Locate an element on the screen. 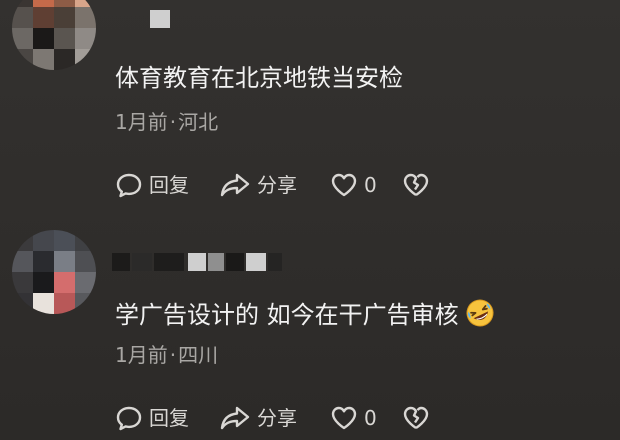 The image size is (620, 440). comment-location: 四川 is located at coordinates (198, 355).